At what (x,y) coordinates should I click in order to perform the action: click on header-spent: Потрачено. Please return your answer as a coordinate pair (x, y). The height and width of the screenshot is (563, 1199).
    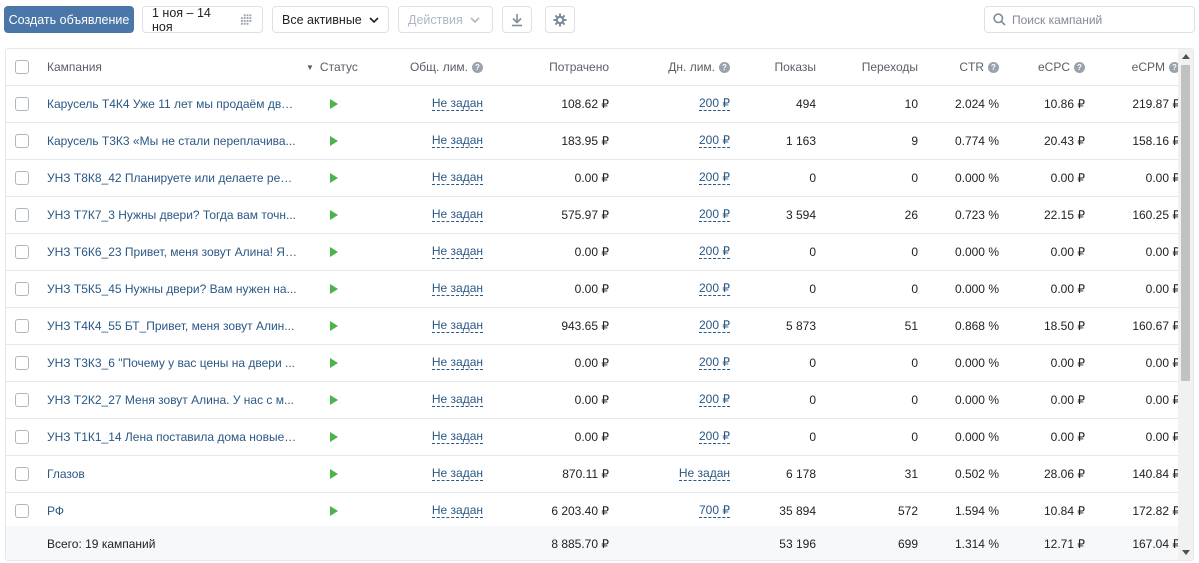
    Looking at the image, I should click on (579, 67).